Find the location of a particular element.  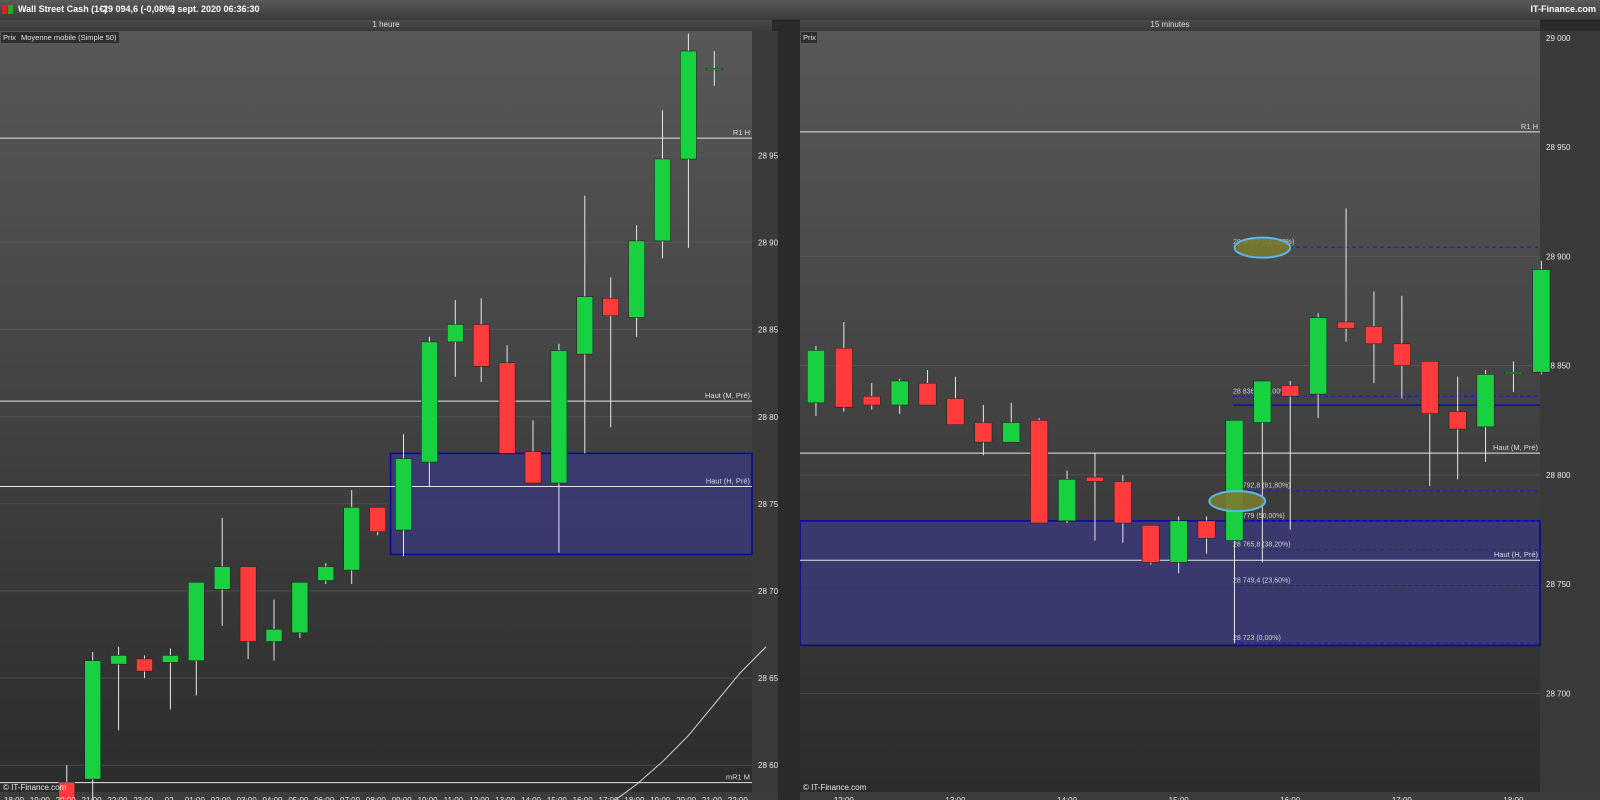

y-tick-label: 28 600 is located at coordinates (768, 765).